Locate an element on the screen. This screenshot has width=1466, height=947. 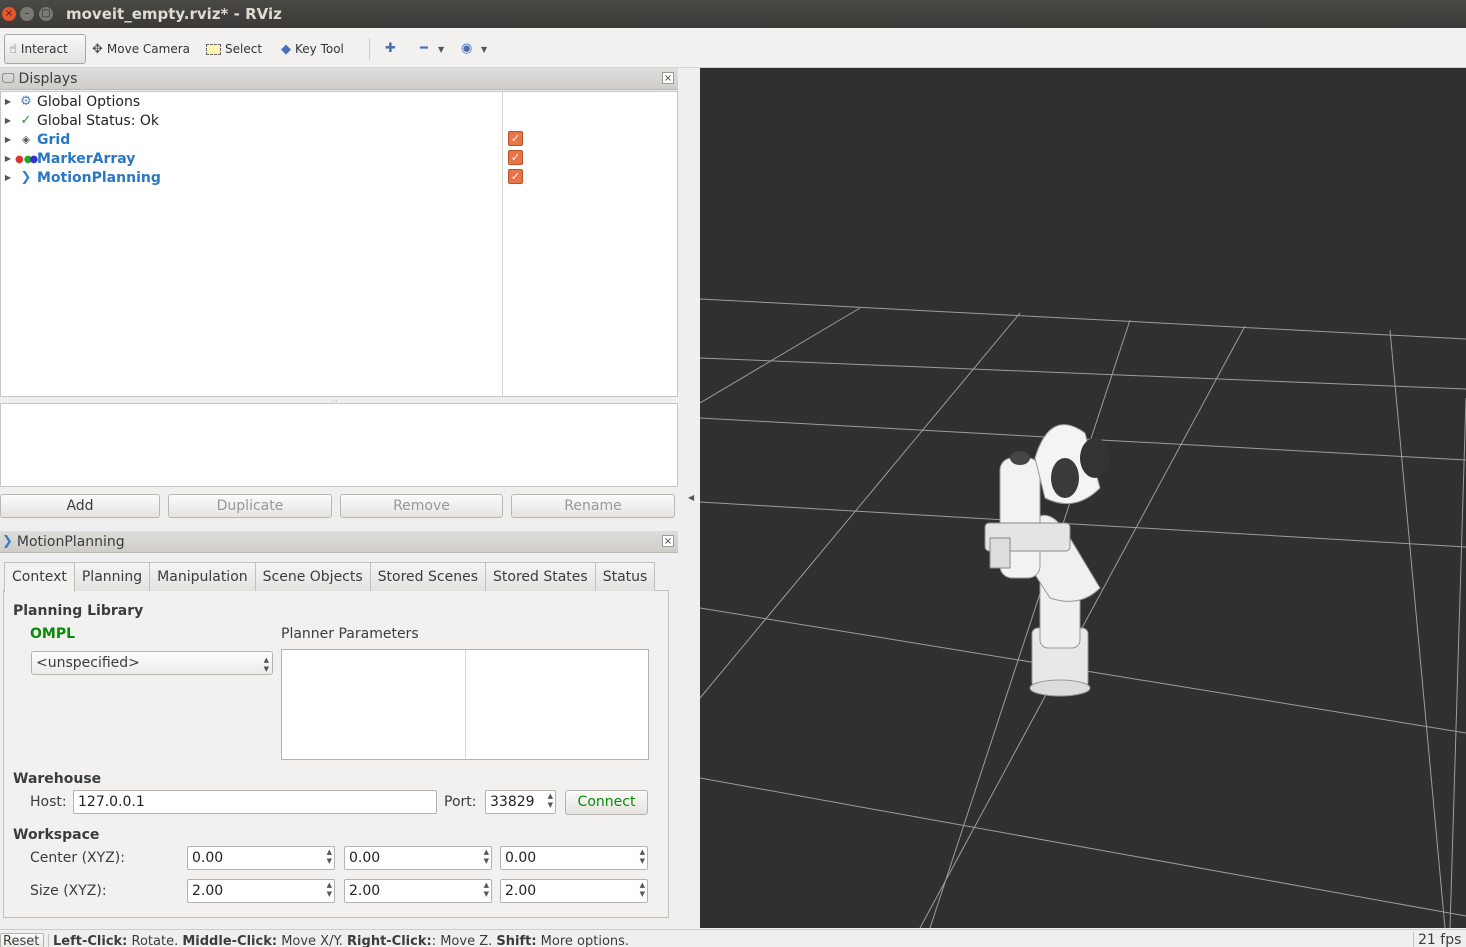
key-tool-button: ◆ Key Tool is located at coordinates (312, 49).